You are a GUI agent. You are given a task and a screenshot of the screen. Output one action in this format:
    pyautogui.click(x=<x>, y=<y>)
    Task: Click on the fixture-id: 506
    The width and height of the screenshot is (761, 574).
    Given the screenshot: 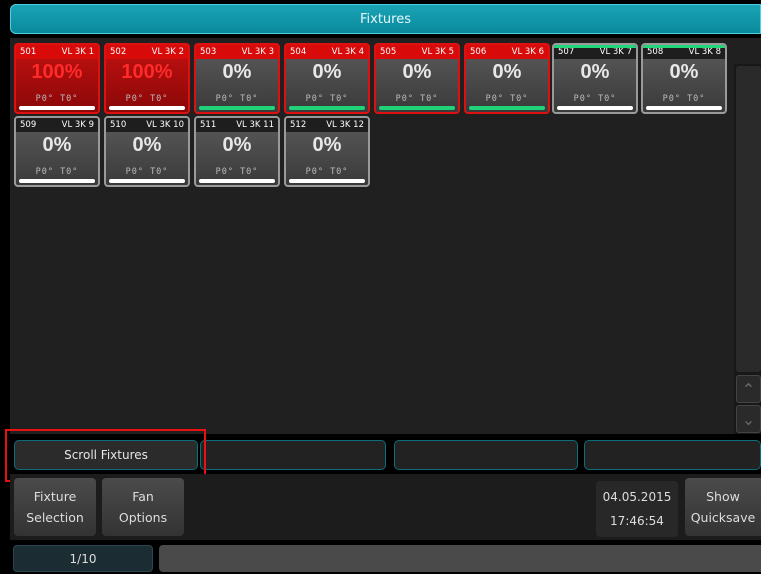 What is the action you would take?
    pyautogui.click(x=478, y=52)
    